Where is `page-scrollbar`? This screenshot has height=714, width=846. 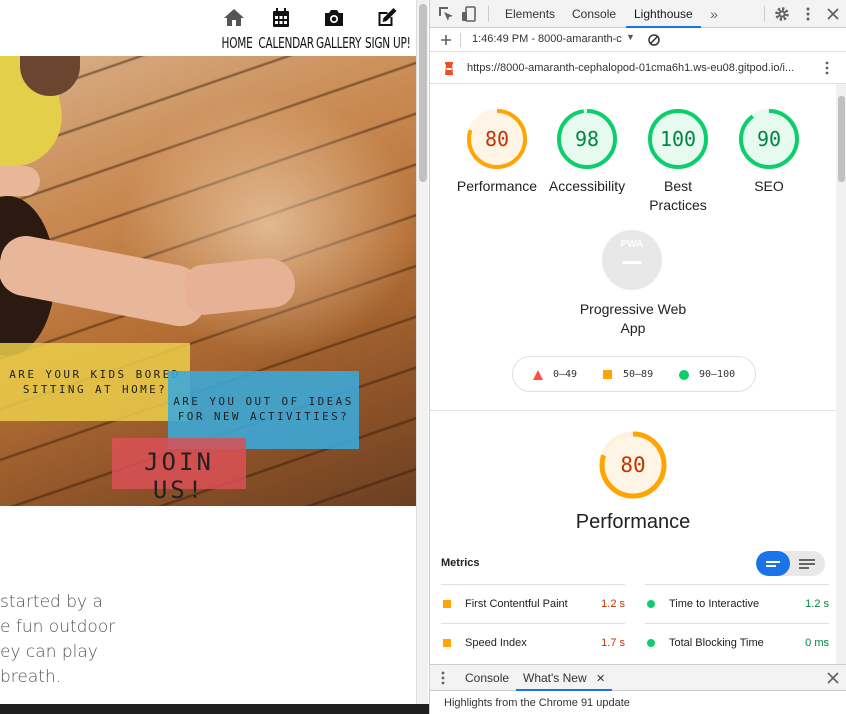
page-scrollbar is located at coordinates (422, 352).